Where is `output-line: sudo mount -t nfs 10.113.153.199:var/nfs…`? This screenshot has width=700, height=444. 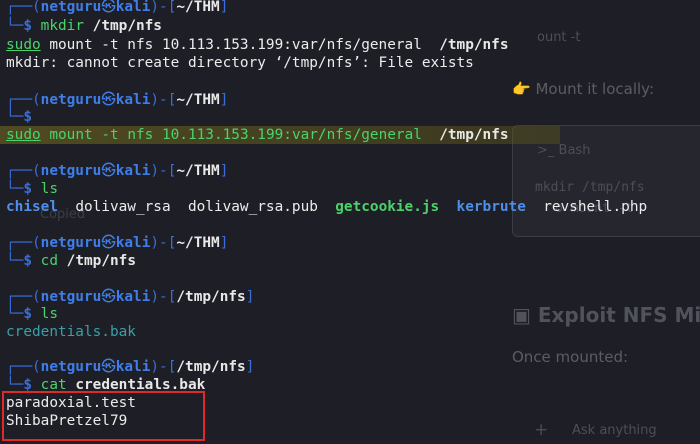
output-line: sudo mount -t nfs 10.113.153.199:var/nfs… is located at coordinates (257, 45).